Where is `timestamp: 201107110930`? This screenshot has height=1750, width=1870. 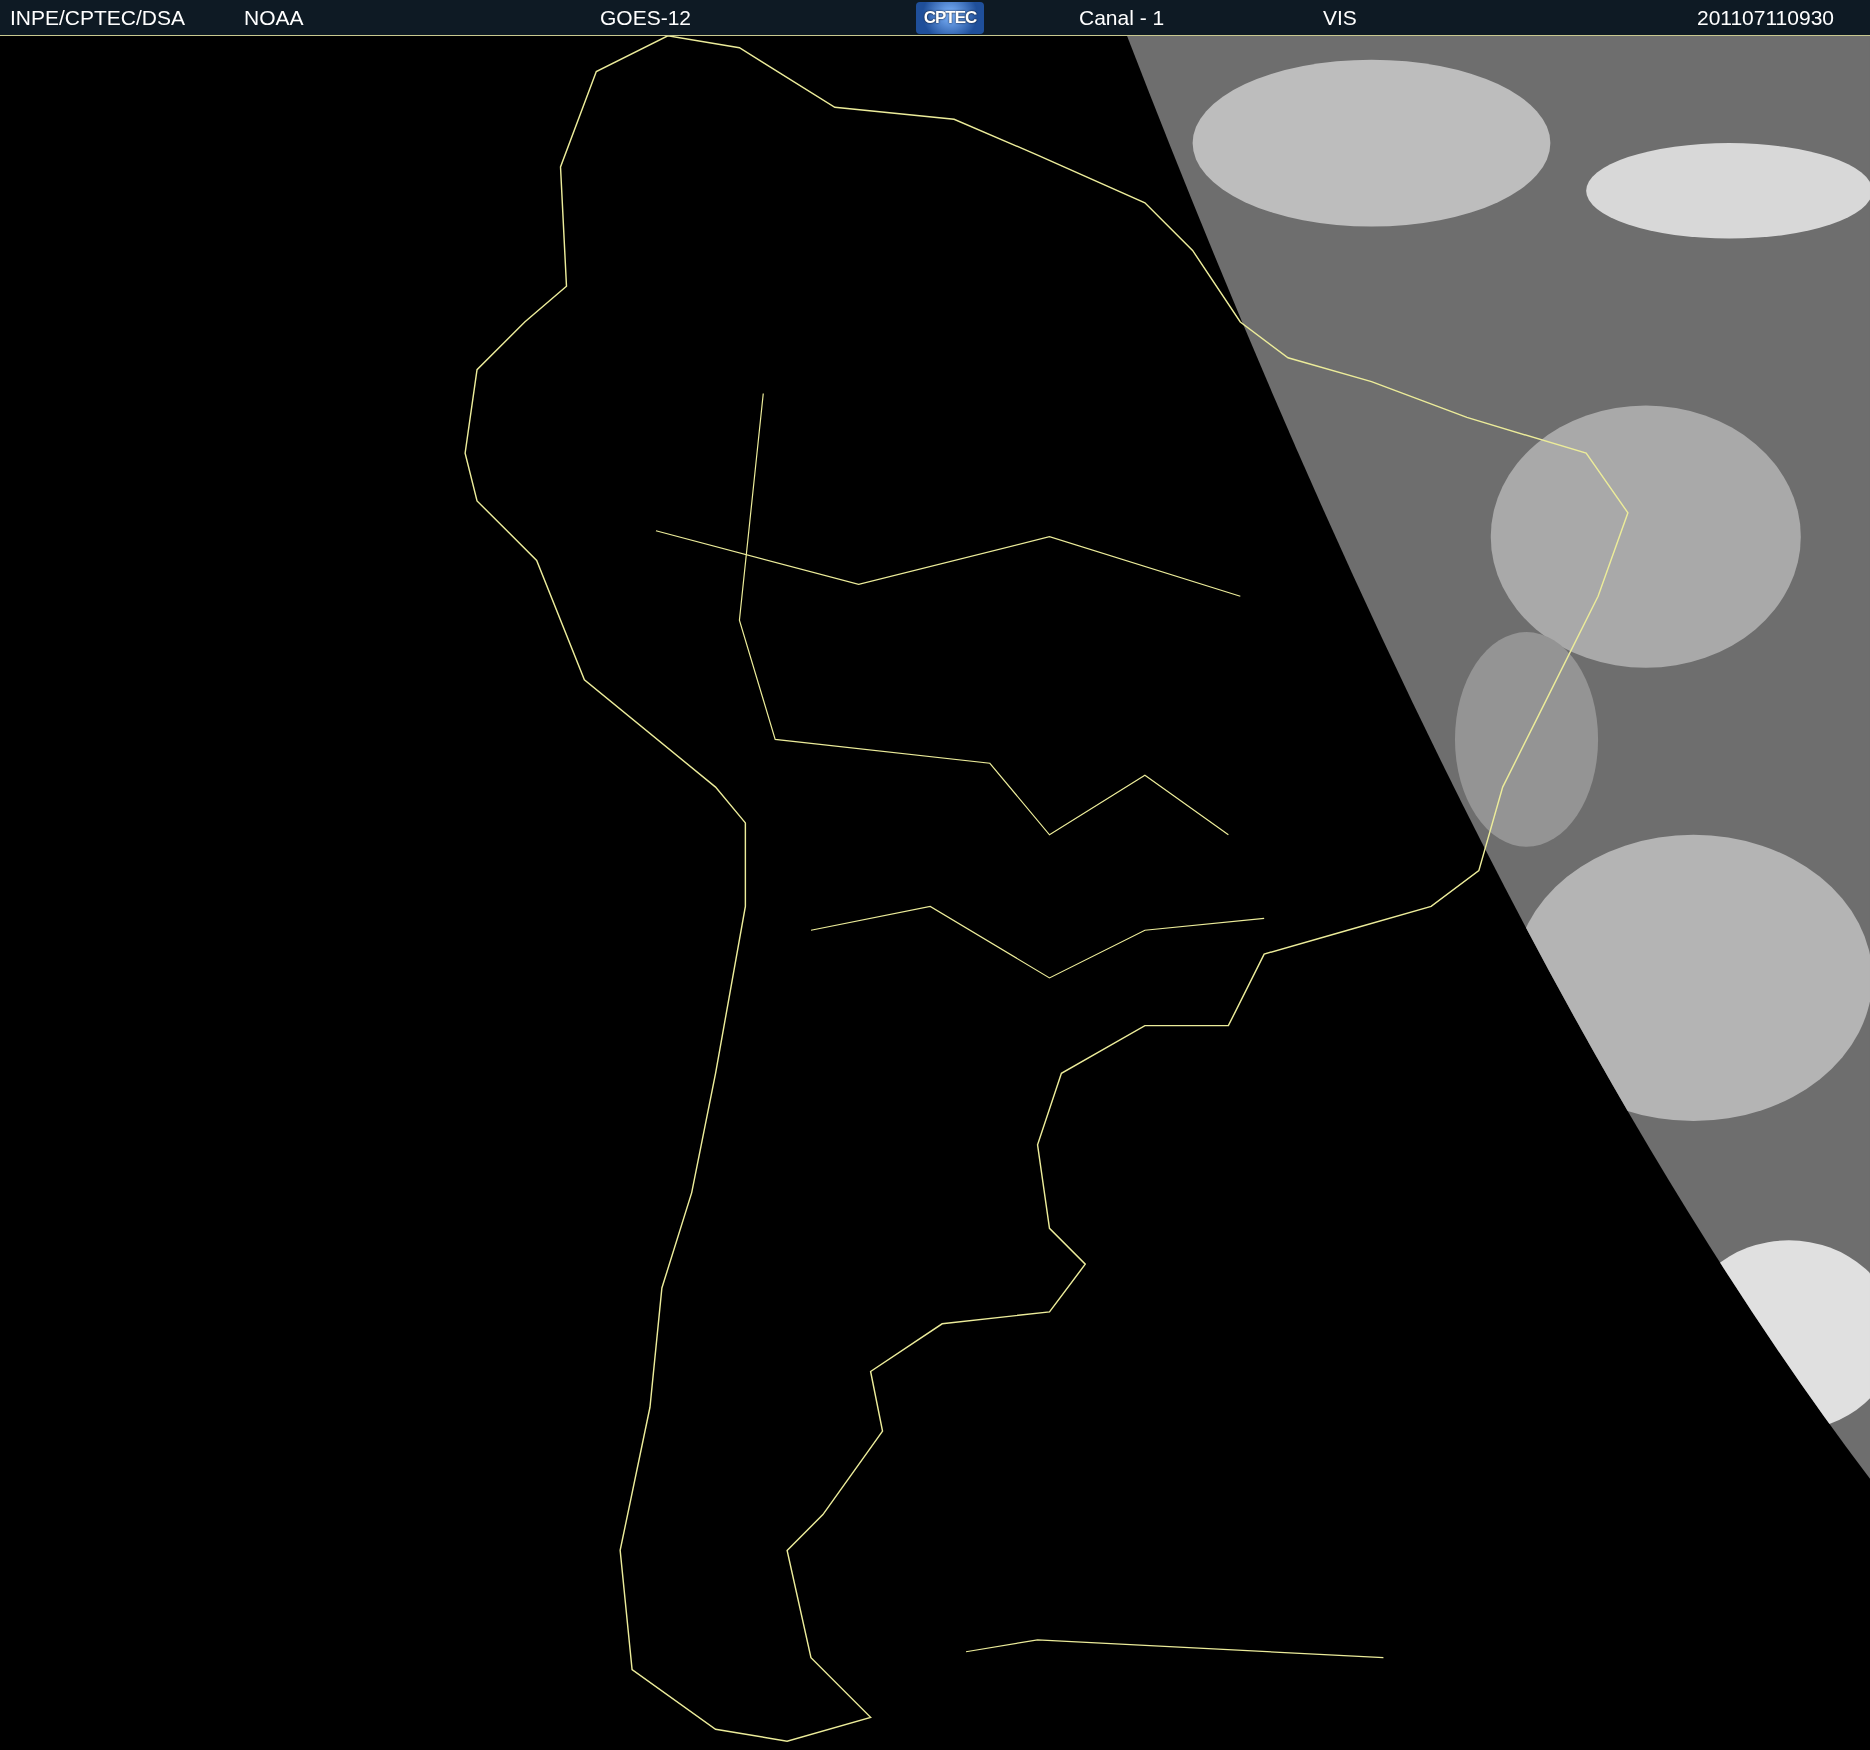 timestamp: 201107110930 is located at coordinates (1765, 17).